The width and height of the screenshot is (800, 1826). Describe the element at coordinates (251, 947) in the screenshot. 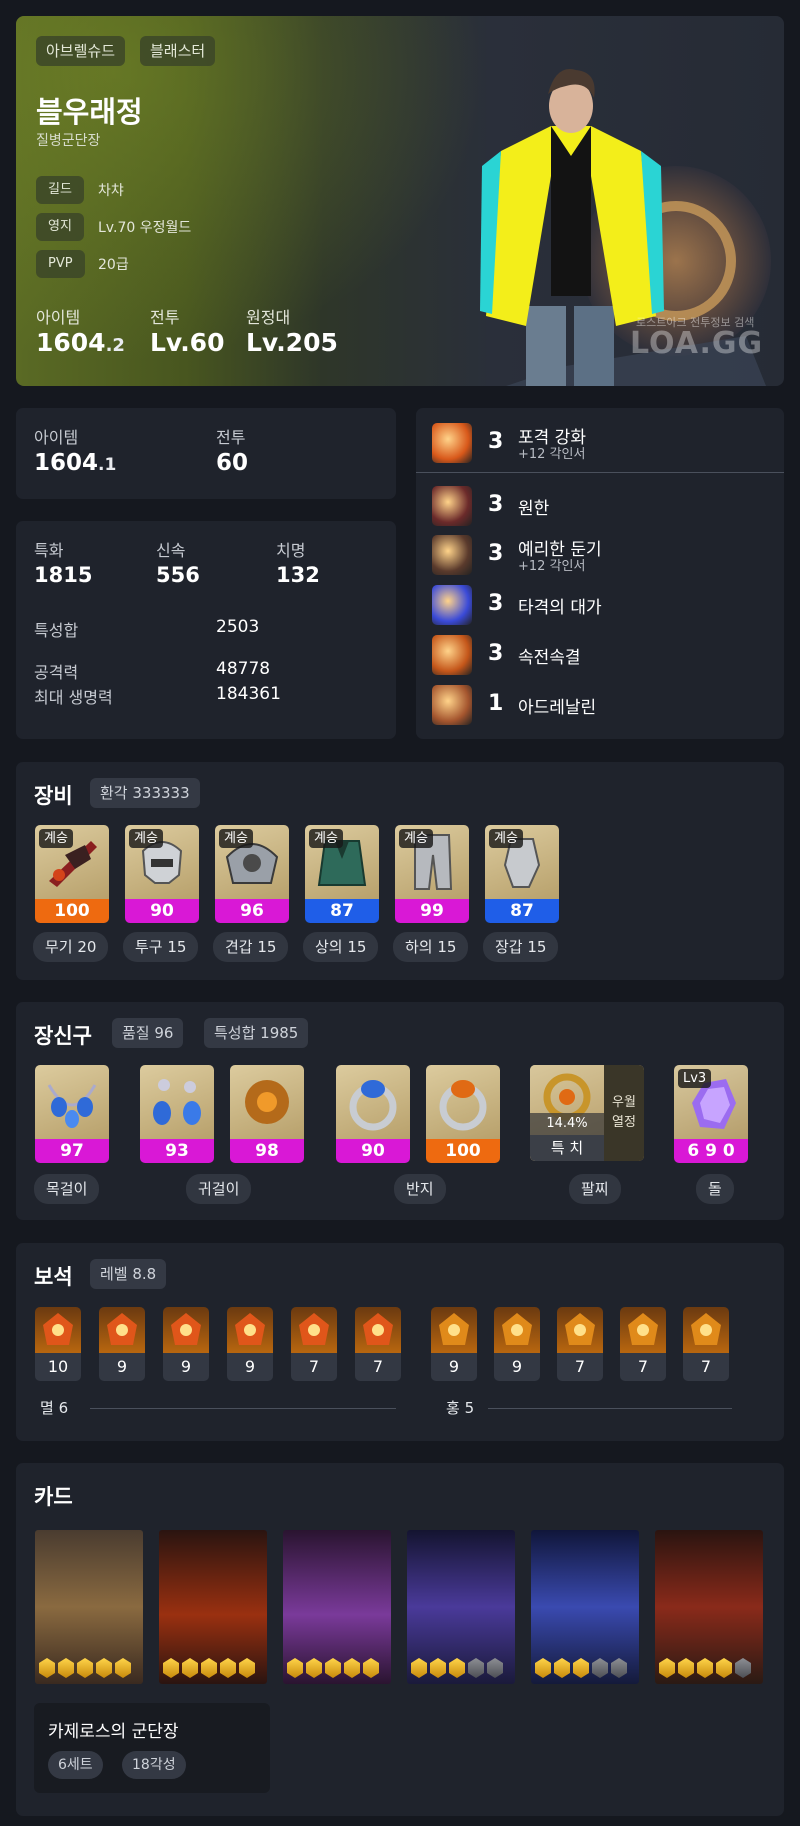

I see `equipment-label: 견갑 15` at that location.